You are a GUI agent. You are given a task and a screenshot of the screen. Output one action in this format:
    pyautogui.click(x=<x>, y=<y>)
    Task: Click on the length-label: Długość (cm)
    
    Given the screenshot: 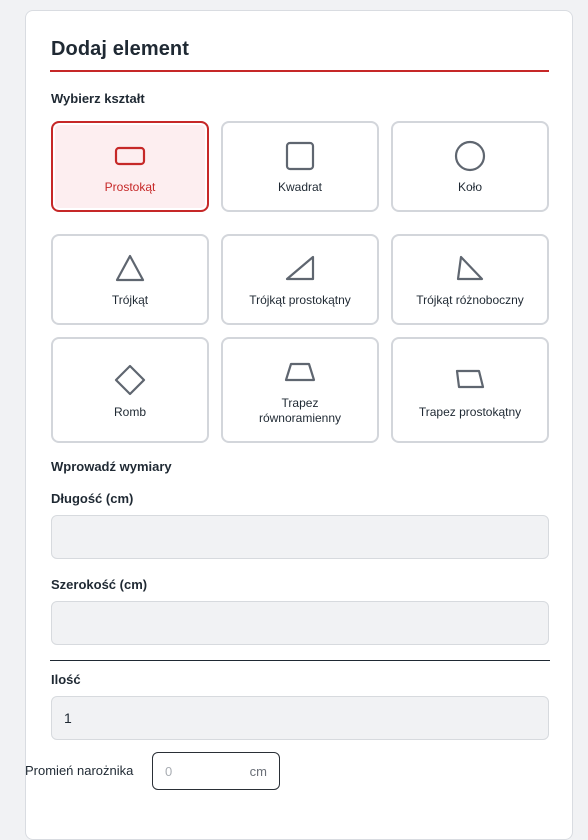 What is the action you would take?
    pyautogui.click(x=92, y=498)
    